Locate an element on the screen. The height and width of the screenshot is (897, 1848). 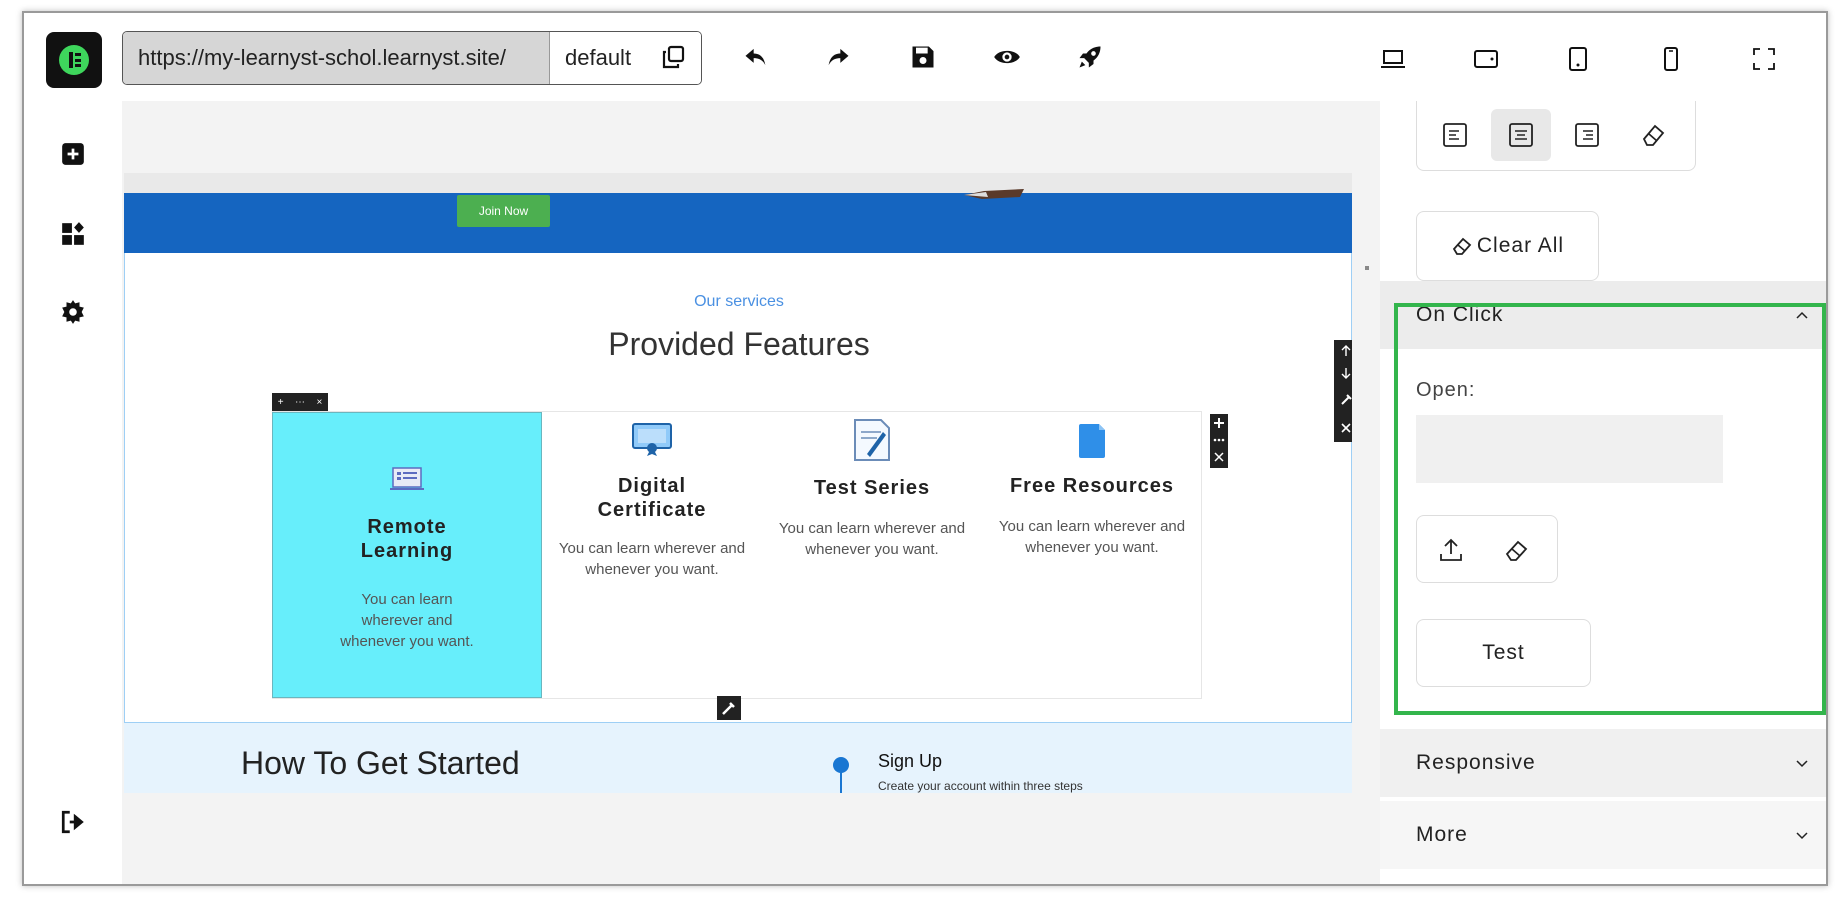
logo-mark-icon is located at coordinates (74, 60).